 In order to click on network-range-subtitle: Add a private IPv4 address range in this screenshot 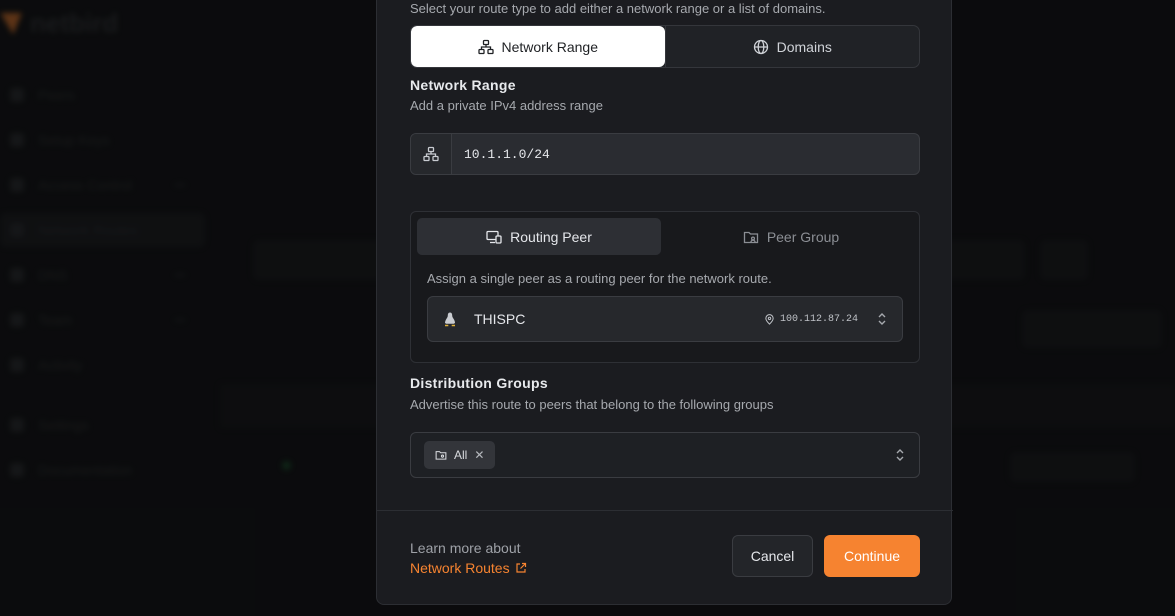, I will do `click(506, 105)`.